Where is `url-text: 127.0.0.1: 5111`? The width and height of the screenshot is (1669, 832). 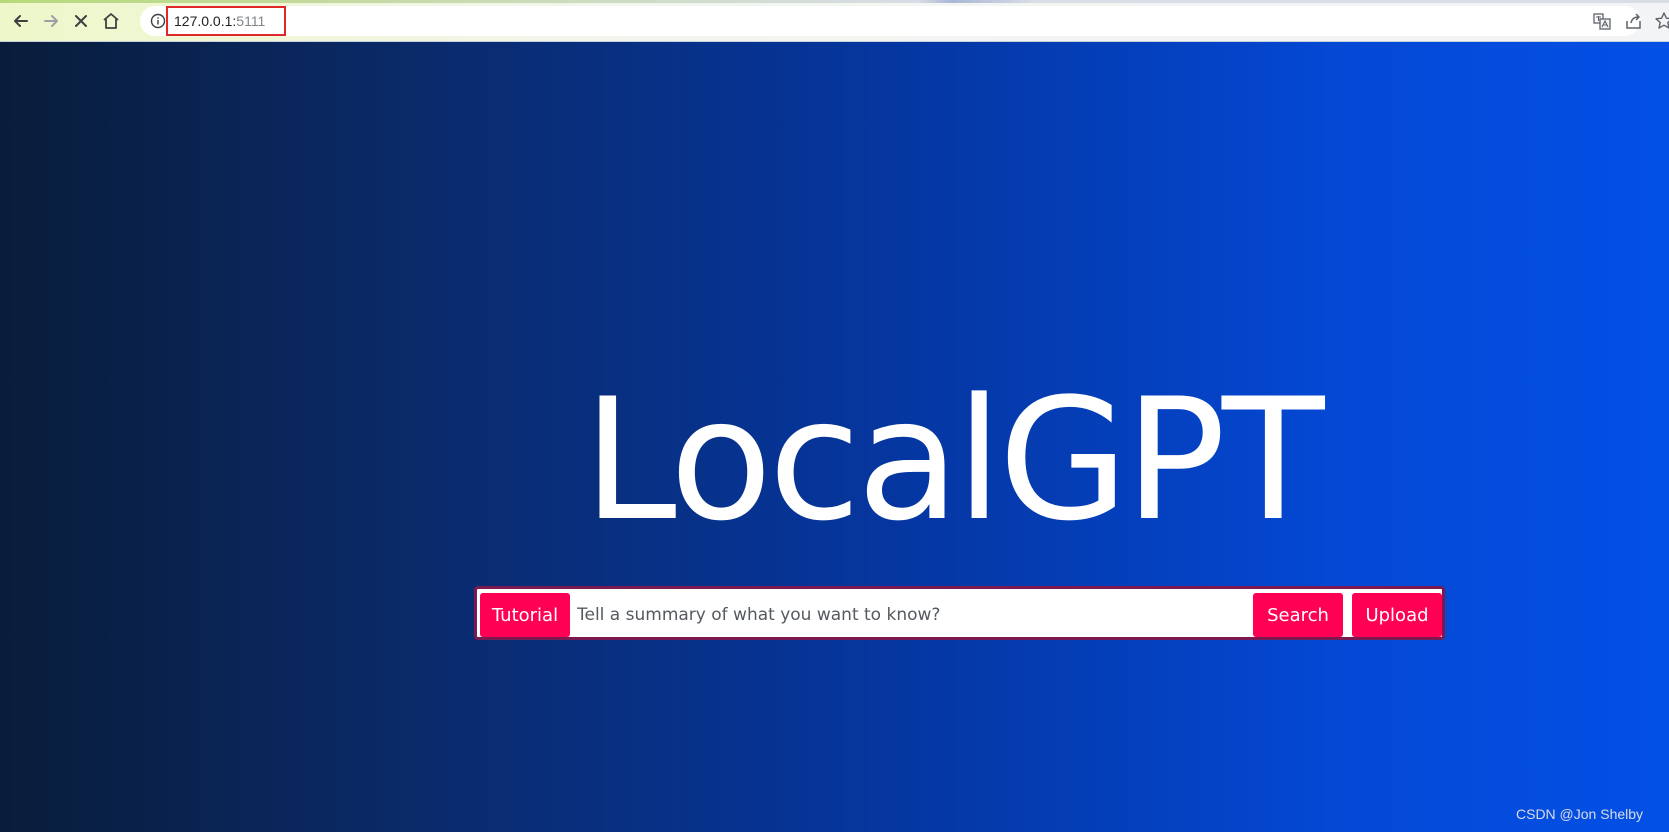 url-text: 127.0.0.1: 5111 is located at coordinates (226, 21).